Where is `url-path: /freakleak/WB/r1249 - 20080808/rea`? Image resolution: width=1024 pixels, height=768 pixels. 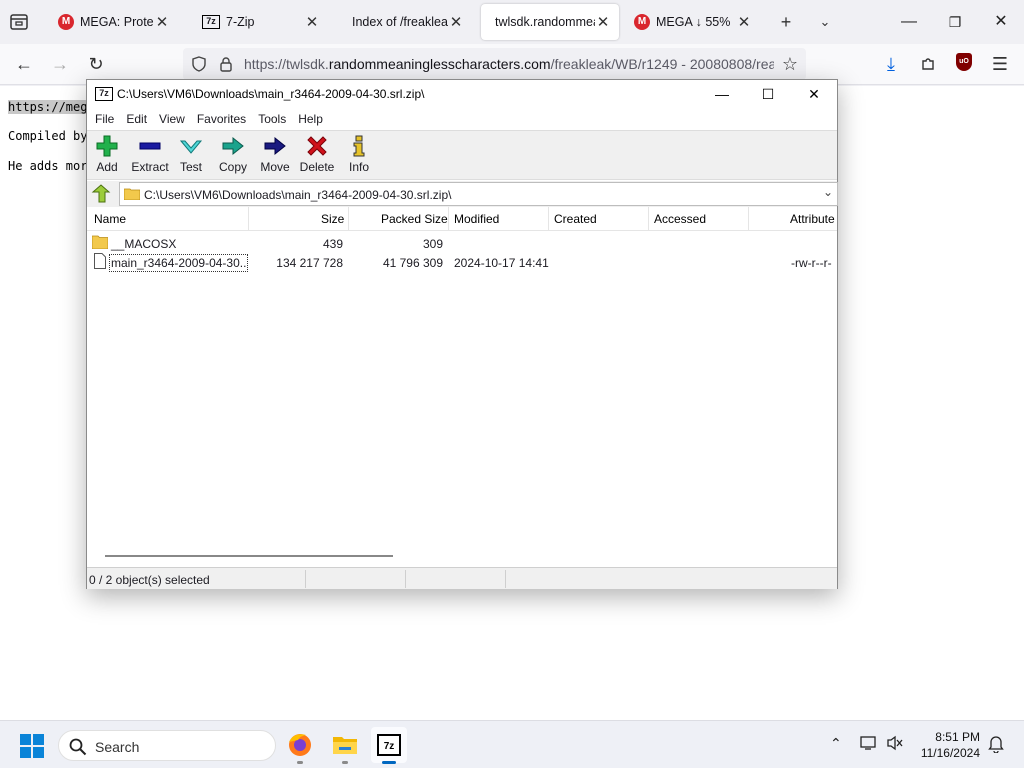 url-path: /freakleak/WB/r1249 - 20080808/rea is located at coordinates (662, 64).